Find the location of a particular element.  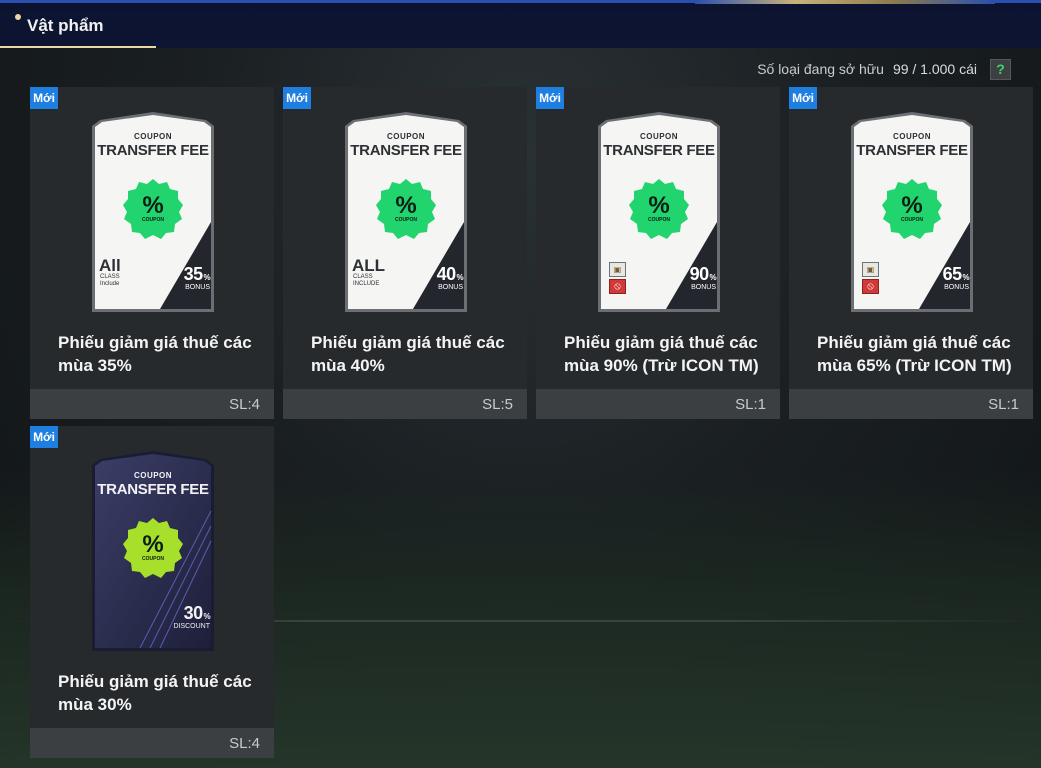

top-bar: Vật phẩm is located at coordinates (520, 24).